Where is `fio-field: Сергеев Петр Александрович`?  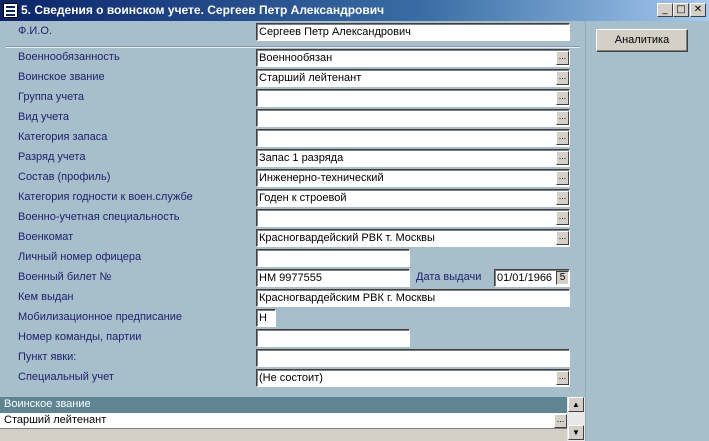 fio-field: Сергеев Петр Александрович is located at coordinates (413, 32).